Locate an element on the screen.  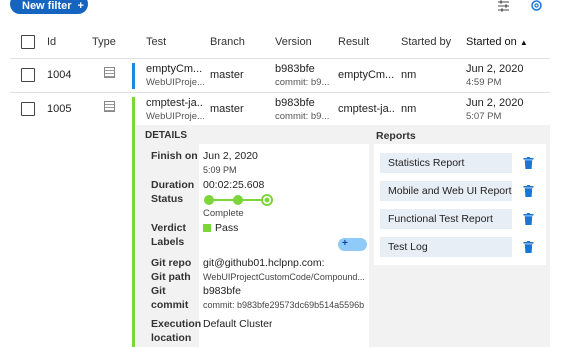
column-settings-icon is located at coordinates (503, 7).